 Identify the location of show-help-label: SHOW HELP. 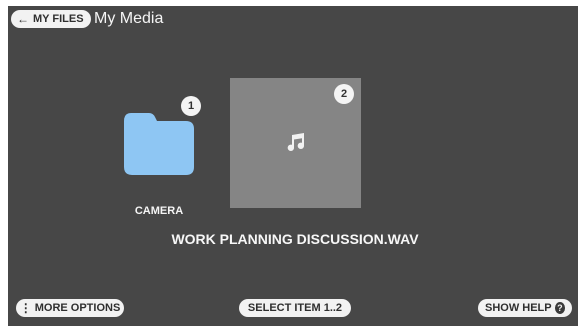
(518, 308).